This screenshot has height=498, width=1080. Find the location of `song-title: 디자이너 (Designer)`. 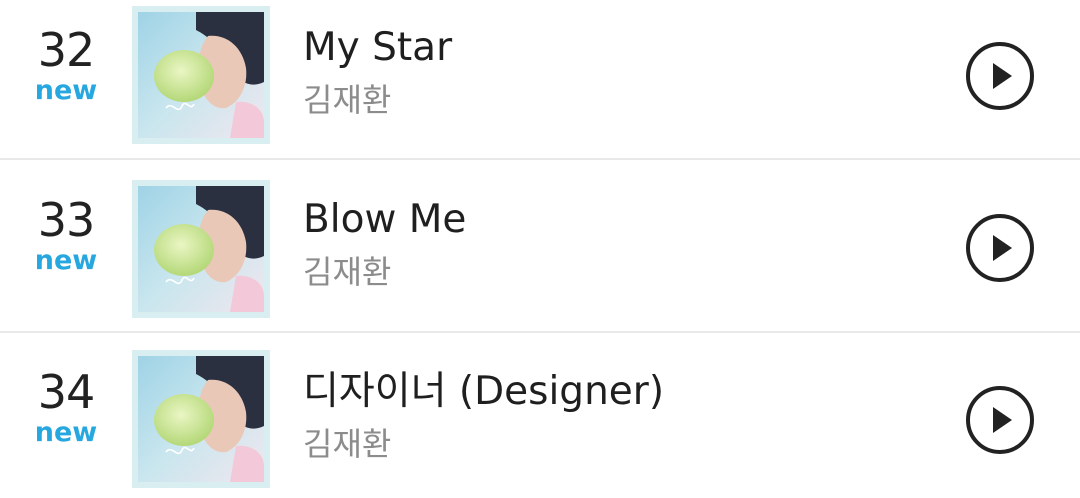

song-title: 디자이너 (Designer) is located at coordinates (484, 391).